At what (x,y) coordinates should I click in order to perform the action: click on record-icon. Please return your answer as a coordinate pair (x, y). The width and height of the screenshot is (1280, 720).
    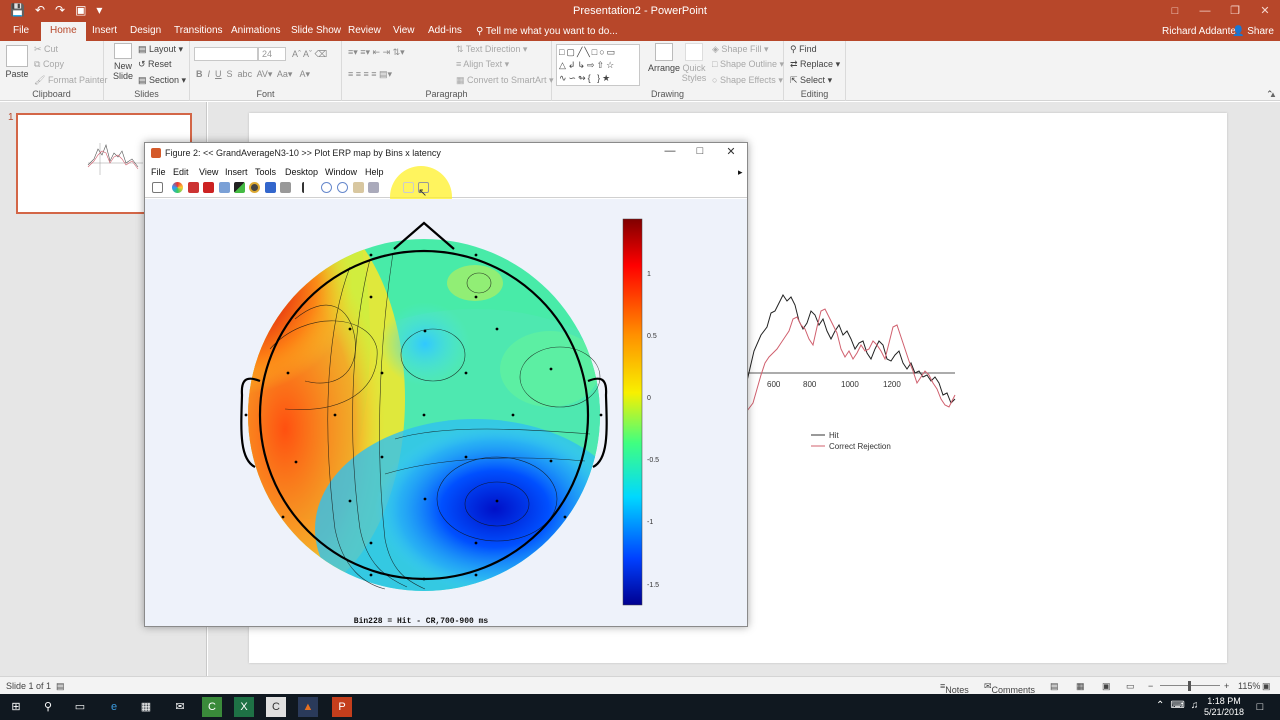
    Looking at the image, I should click on (254, 187).